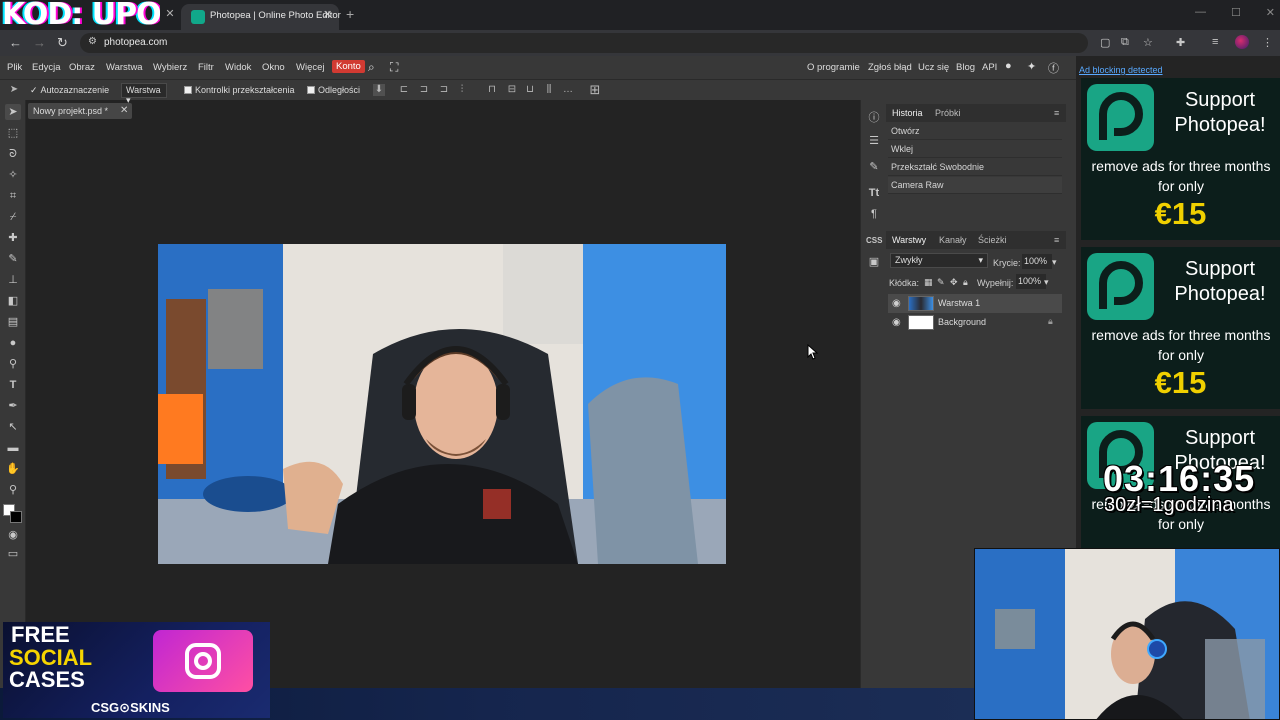  I want to click on lock-transparency-icon: ▦, so click(928, 282).